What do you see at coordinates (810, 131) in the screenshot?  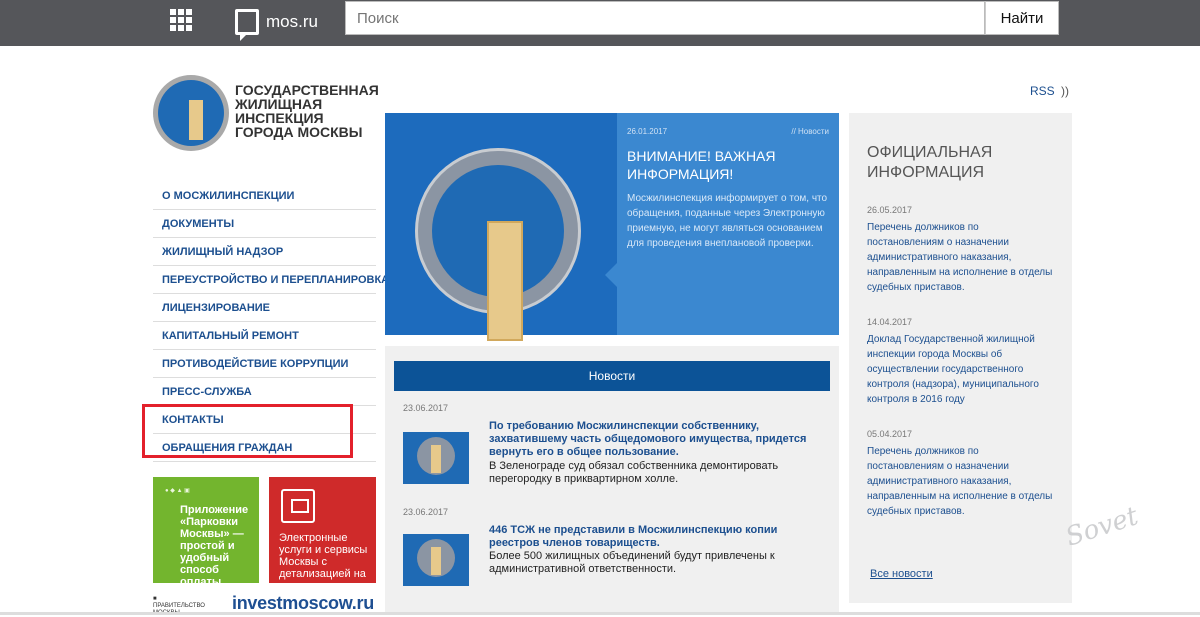 I see `hero-category-link: // Новости` at bounding box center [810, 131].